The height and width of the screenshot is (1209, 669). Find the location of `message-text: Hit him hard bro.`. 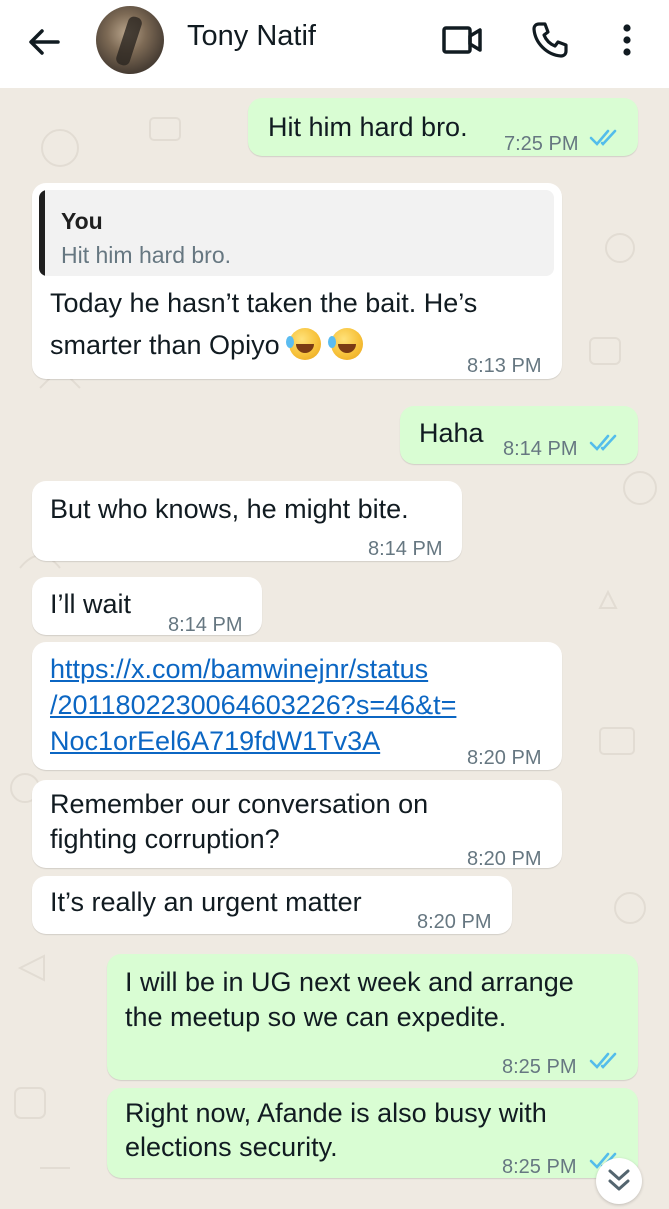

message-text: Hit him hard bro. is located at coordinates (368, 127).